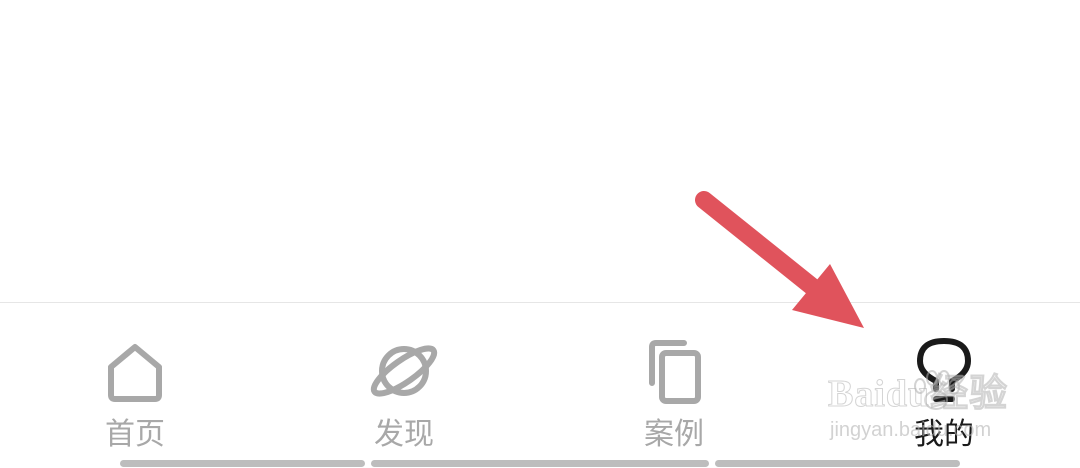 The height and width of the screenshot is (468, 1080). I want to click on tab-mine-label: 我的, so click(944, 434).